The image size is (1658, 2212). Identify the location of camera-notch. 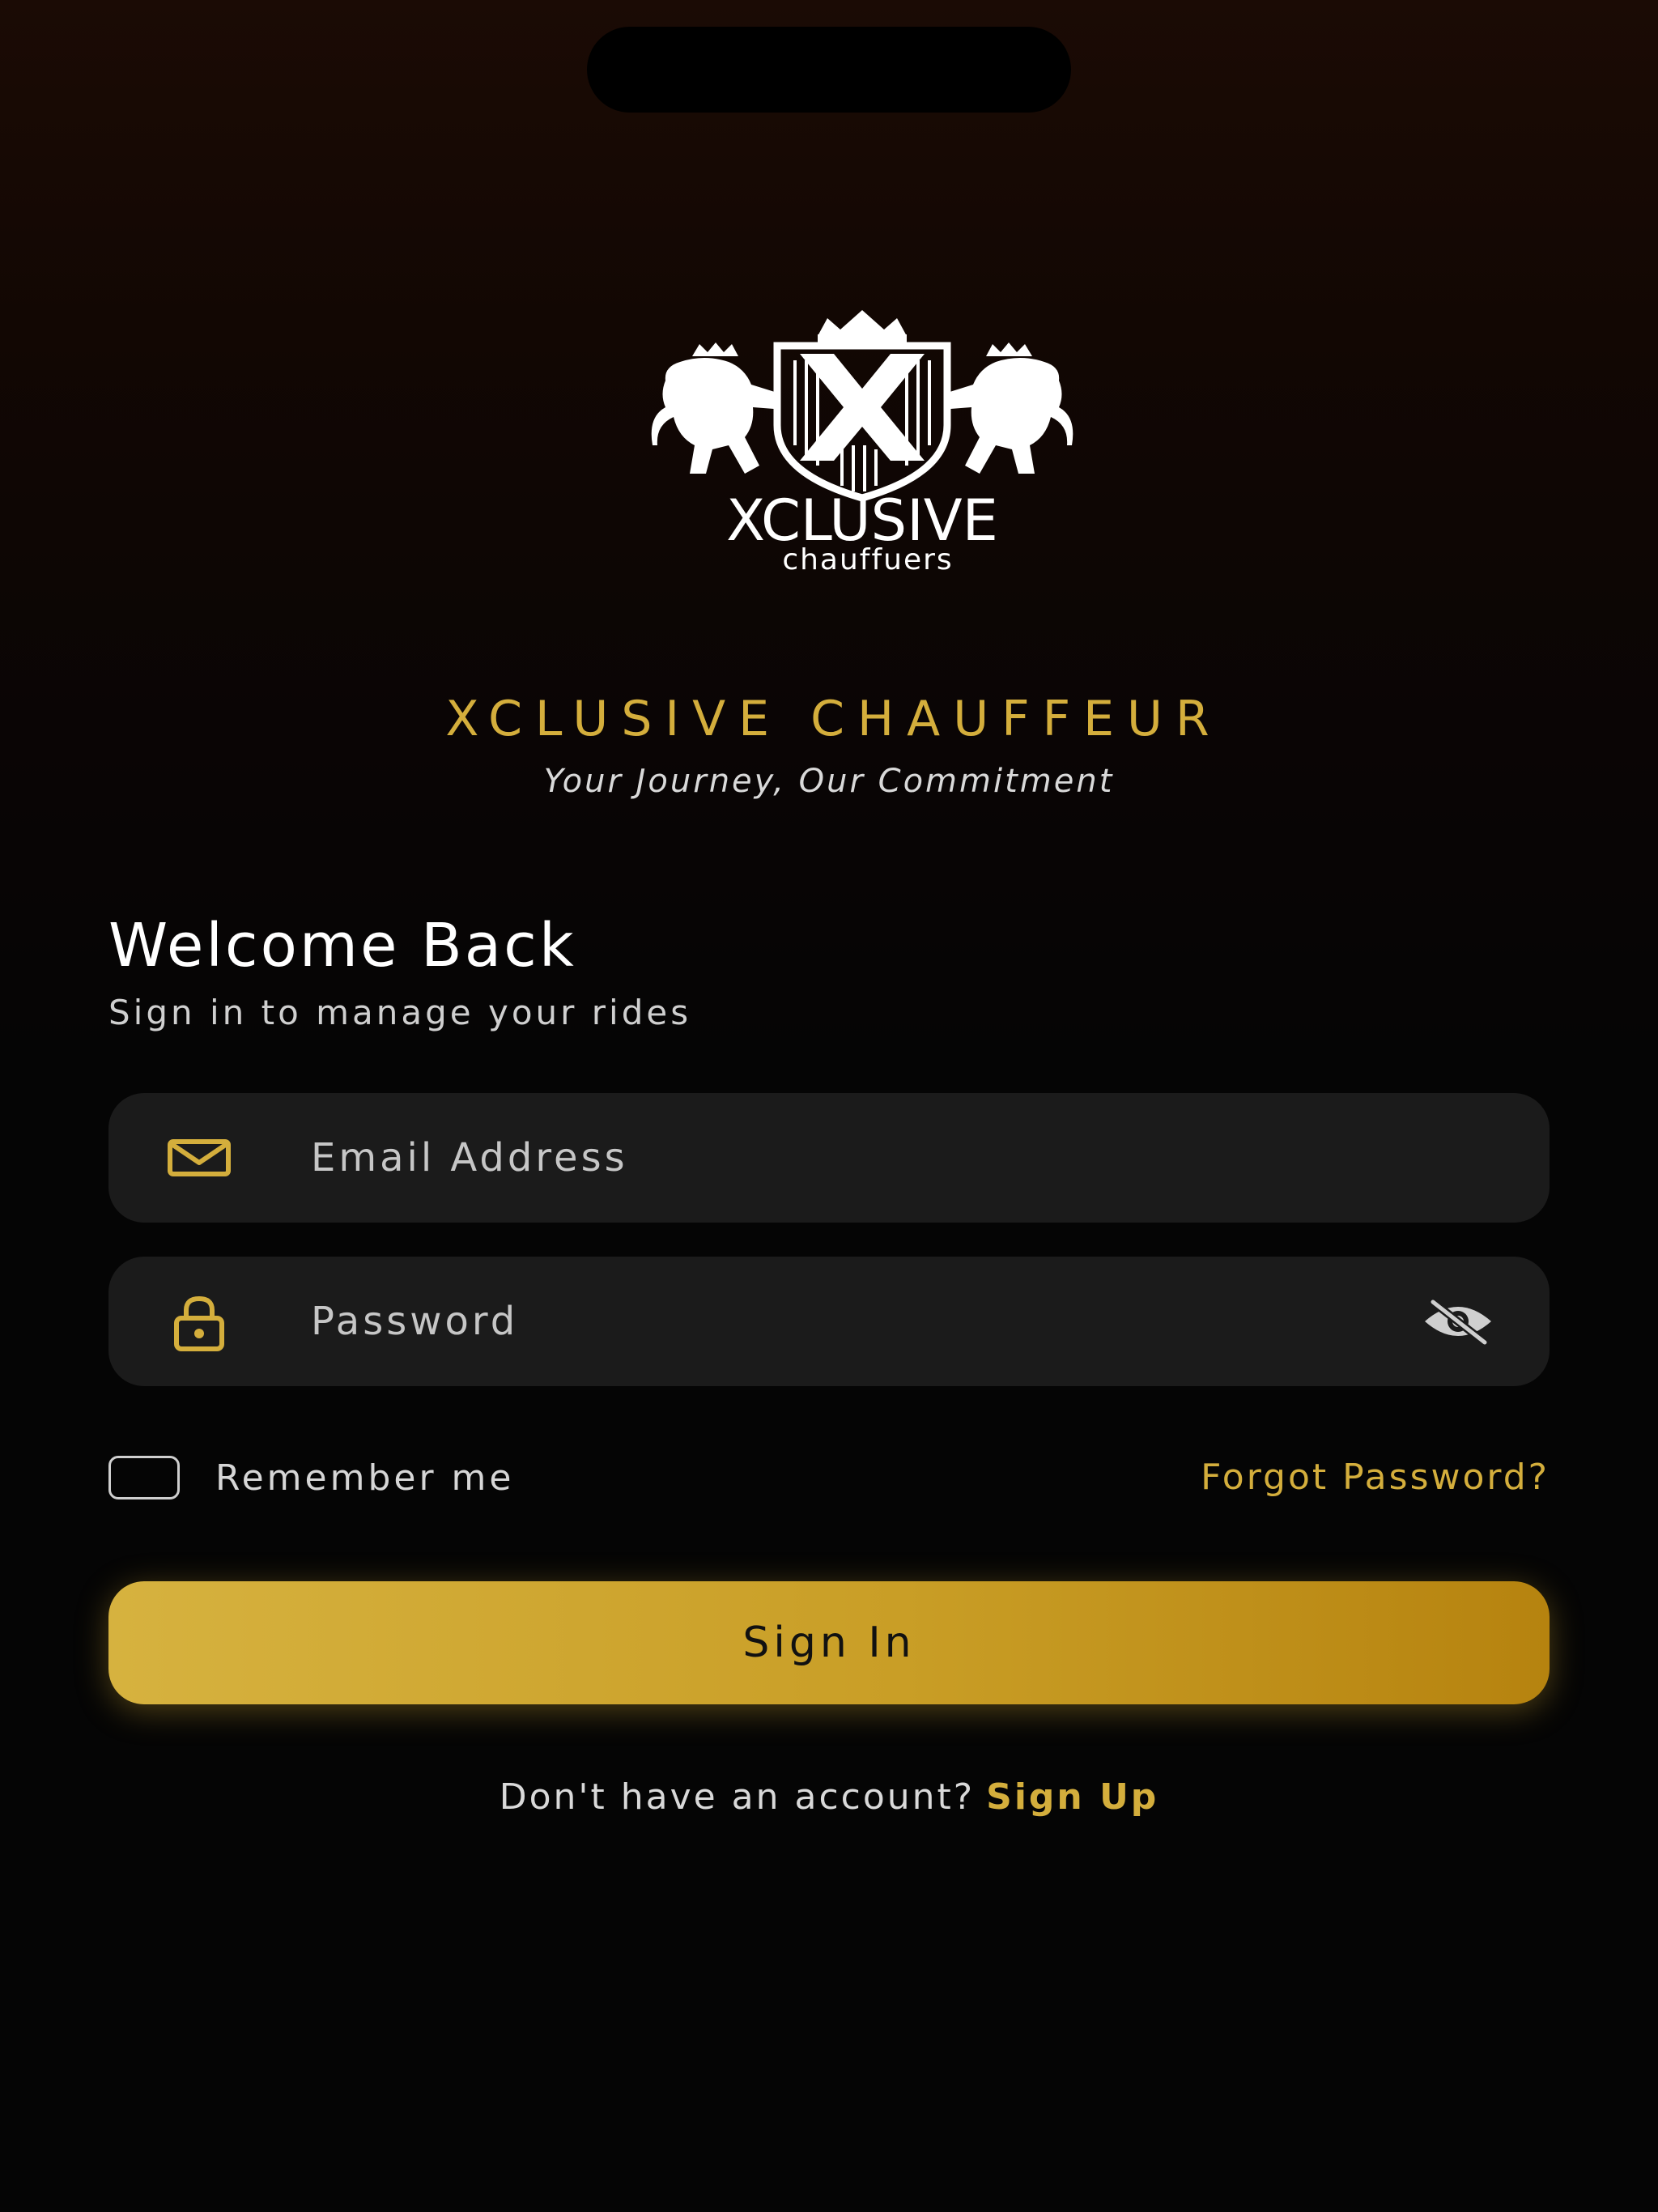
(829, 70).